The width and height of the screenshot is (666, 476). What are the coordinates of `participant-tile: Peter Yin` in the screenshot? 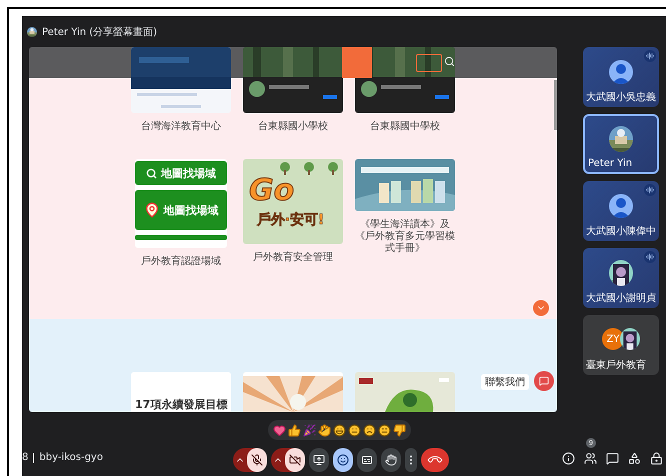 It's located at (621, 144).